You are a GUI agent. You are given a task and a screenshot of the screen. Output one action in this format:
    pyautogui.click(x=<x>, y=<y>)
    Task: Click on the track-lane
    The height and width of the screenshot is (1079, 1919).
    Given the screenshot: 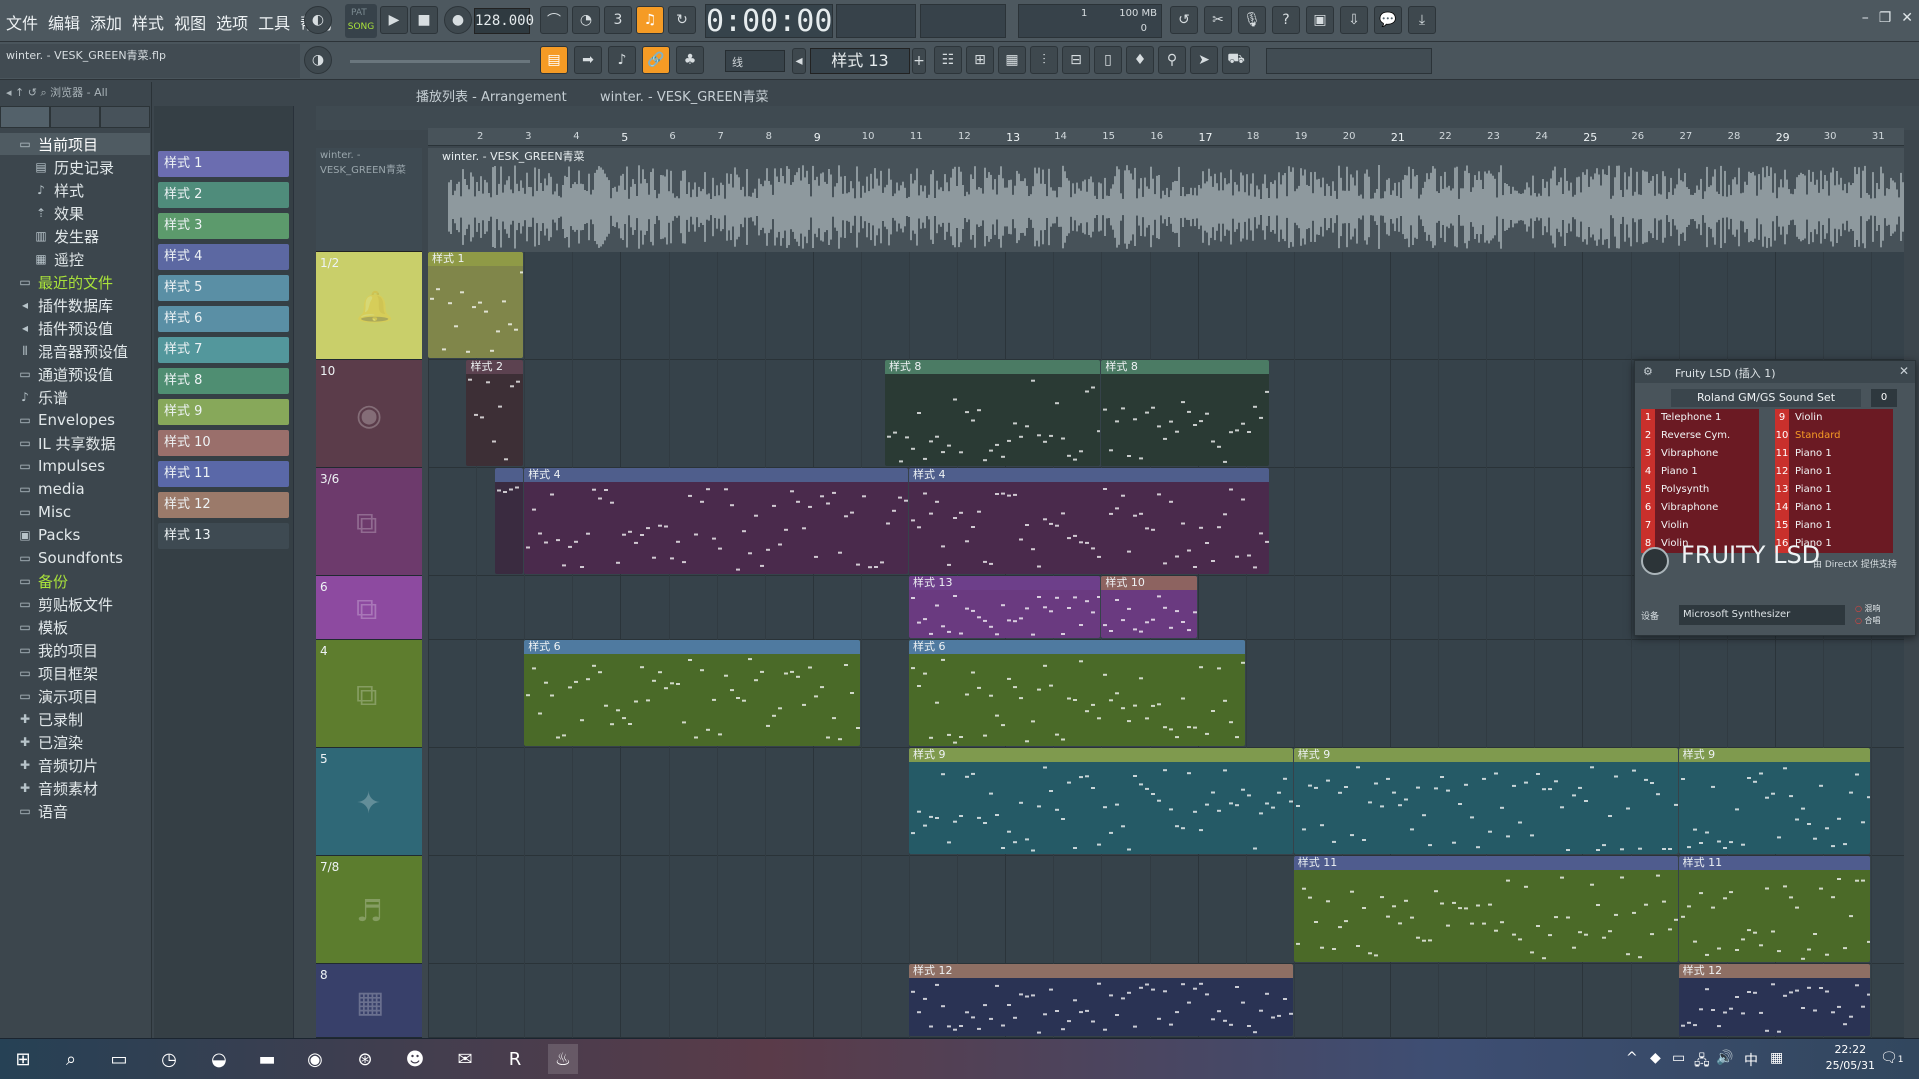 What is the action you would take?
    pyautogui.click(x=1166, y=306)
    